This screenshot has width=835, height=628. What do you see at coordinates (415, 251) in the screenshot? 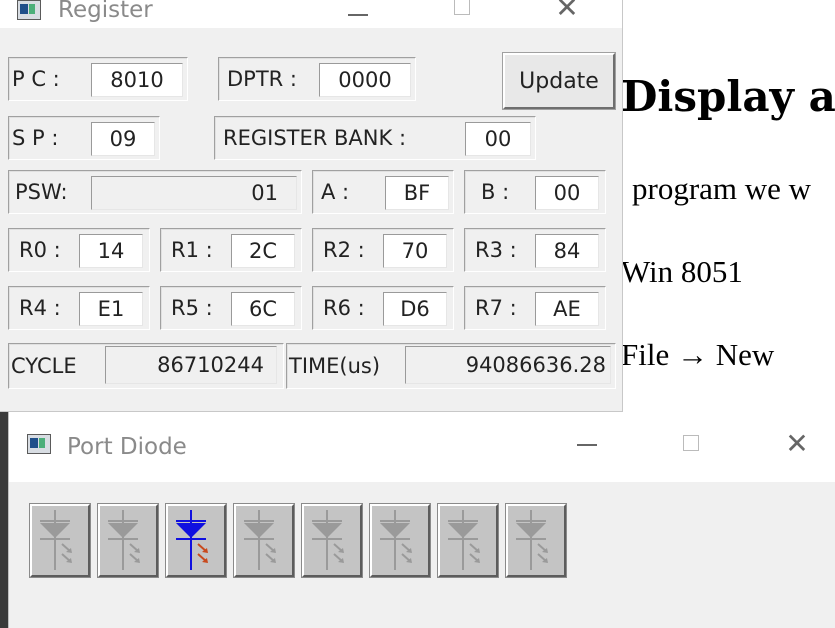
I see `r2-value: 70` at bounding box center [415, 251].